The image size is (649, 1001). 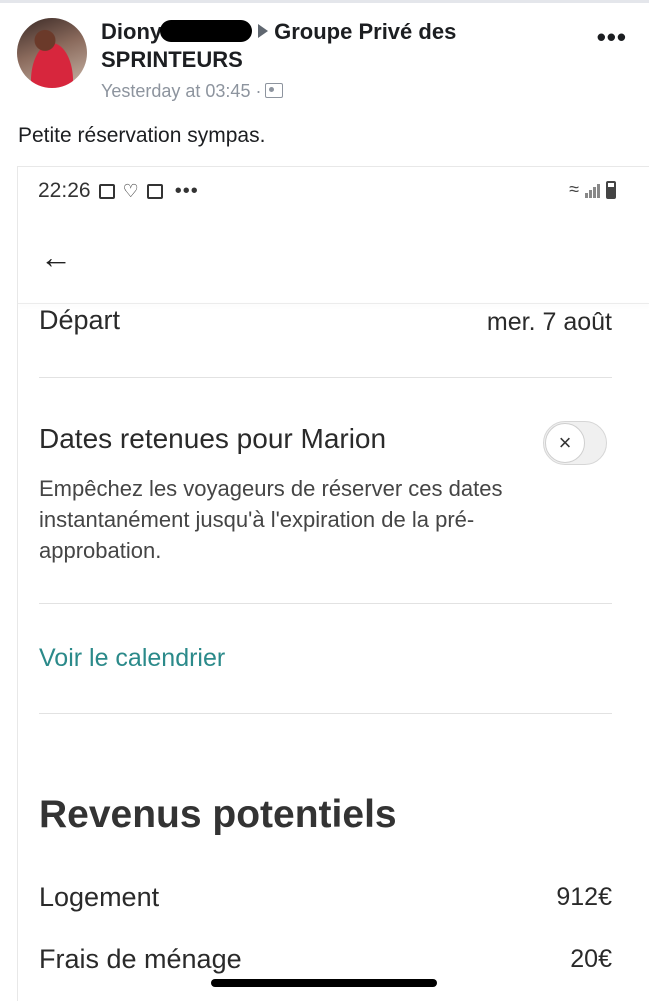 I want to click on status-time: 22:26, so click(x=64, y=190).